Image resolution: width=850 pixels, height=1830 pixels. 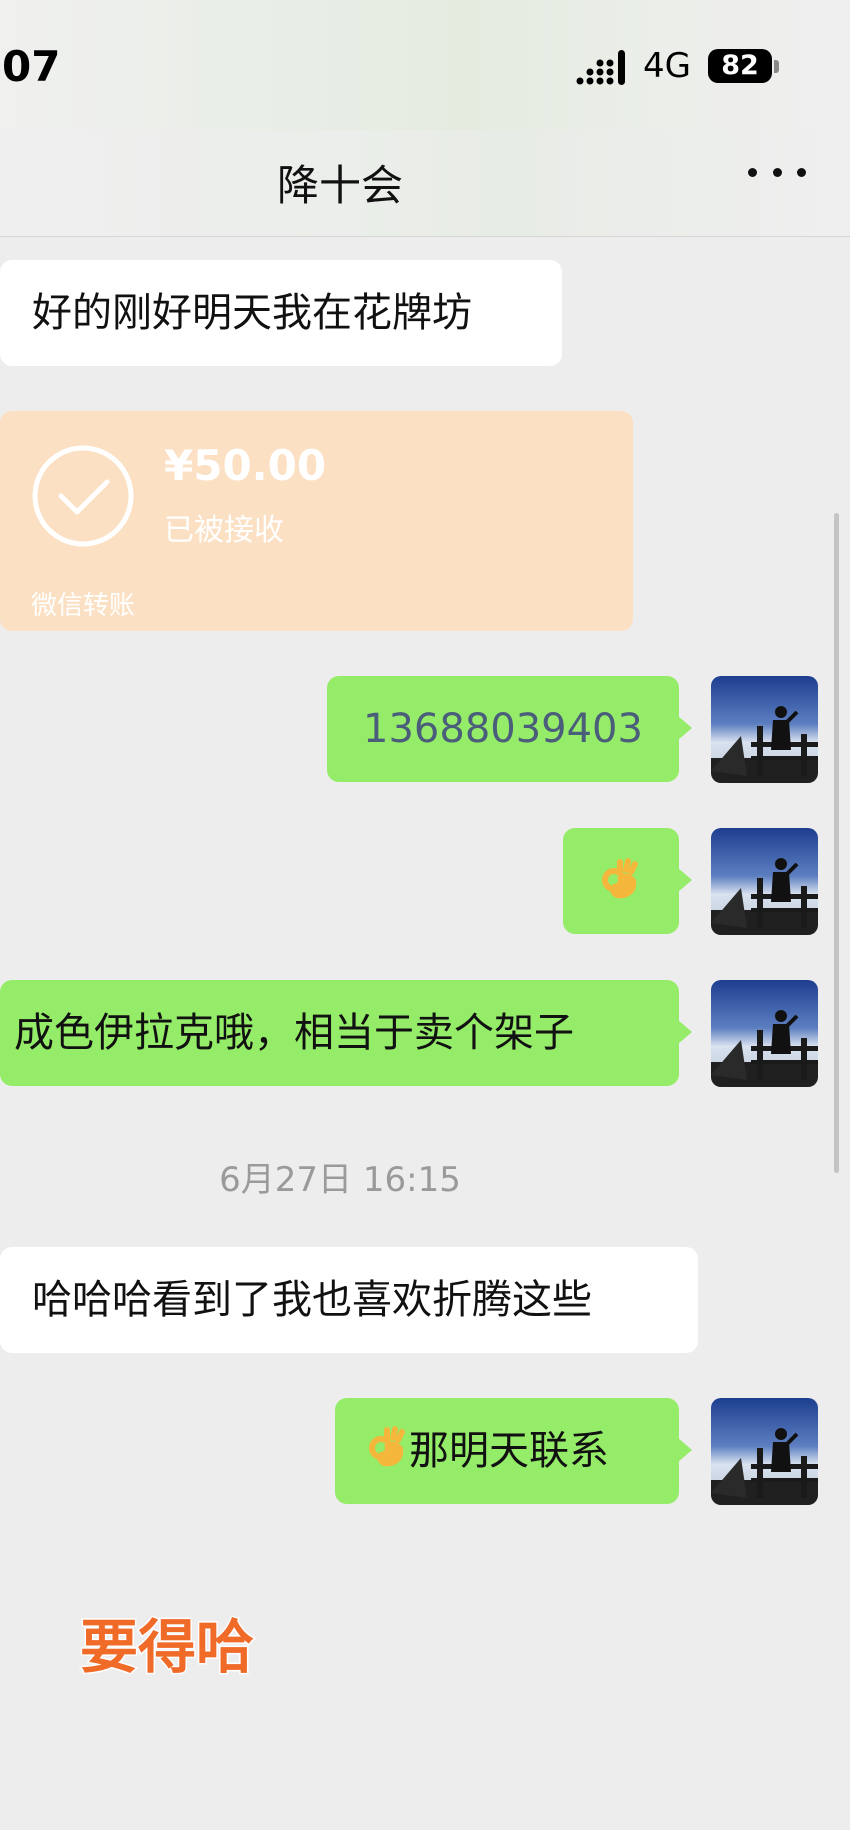 What do you see at coordinates (312, 1300) in the screenshot?
I see `message-text: 哈哈哈看到了我也喜欢折腾这些` at bounding box center [312, 1300].